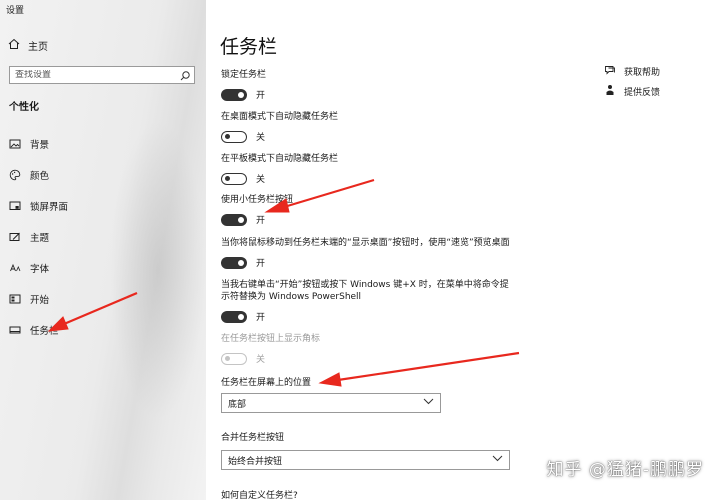  I want to click on toggle-autohide-desktop: 关, so click(243, 136).